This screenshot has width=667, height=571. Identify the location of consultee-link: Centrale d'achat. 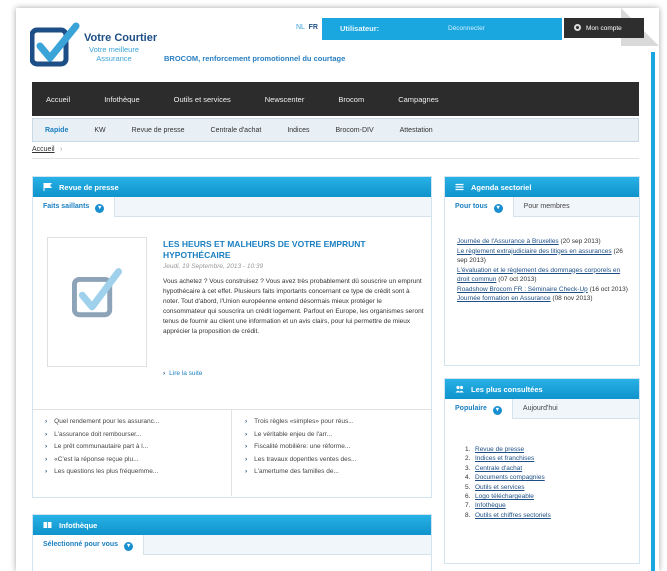
(498, 468).